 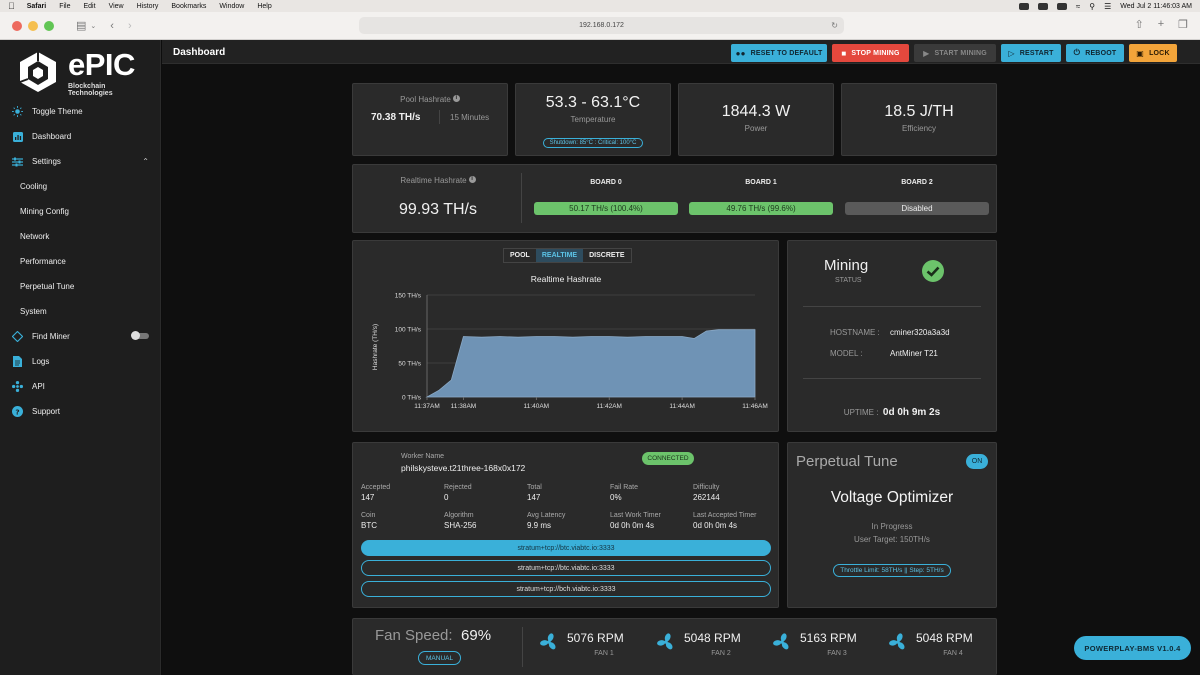 I want to click on status-extension-icon, so click(x=1042, y=6).